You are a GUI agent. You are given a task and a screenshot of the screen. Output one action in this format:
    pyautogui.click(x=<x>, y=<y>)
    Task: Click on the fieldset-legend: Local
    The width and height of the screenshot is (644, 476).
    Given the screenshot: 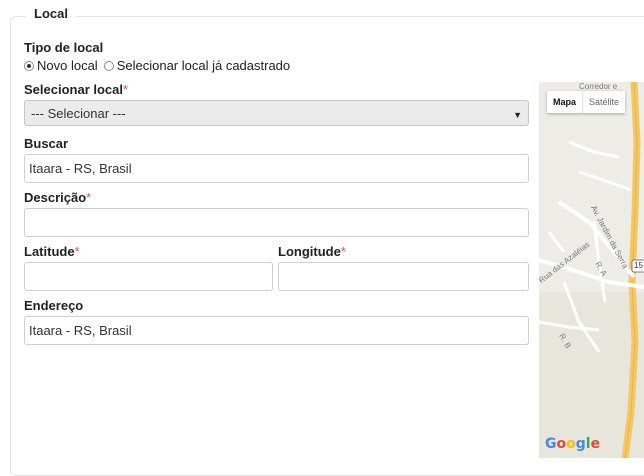 What is the action you would take?
    pyautogui.click(x=51, y=13)
    